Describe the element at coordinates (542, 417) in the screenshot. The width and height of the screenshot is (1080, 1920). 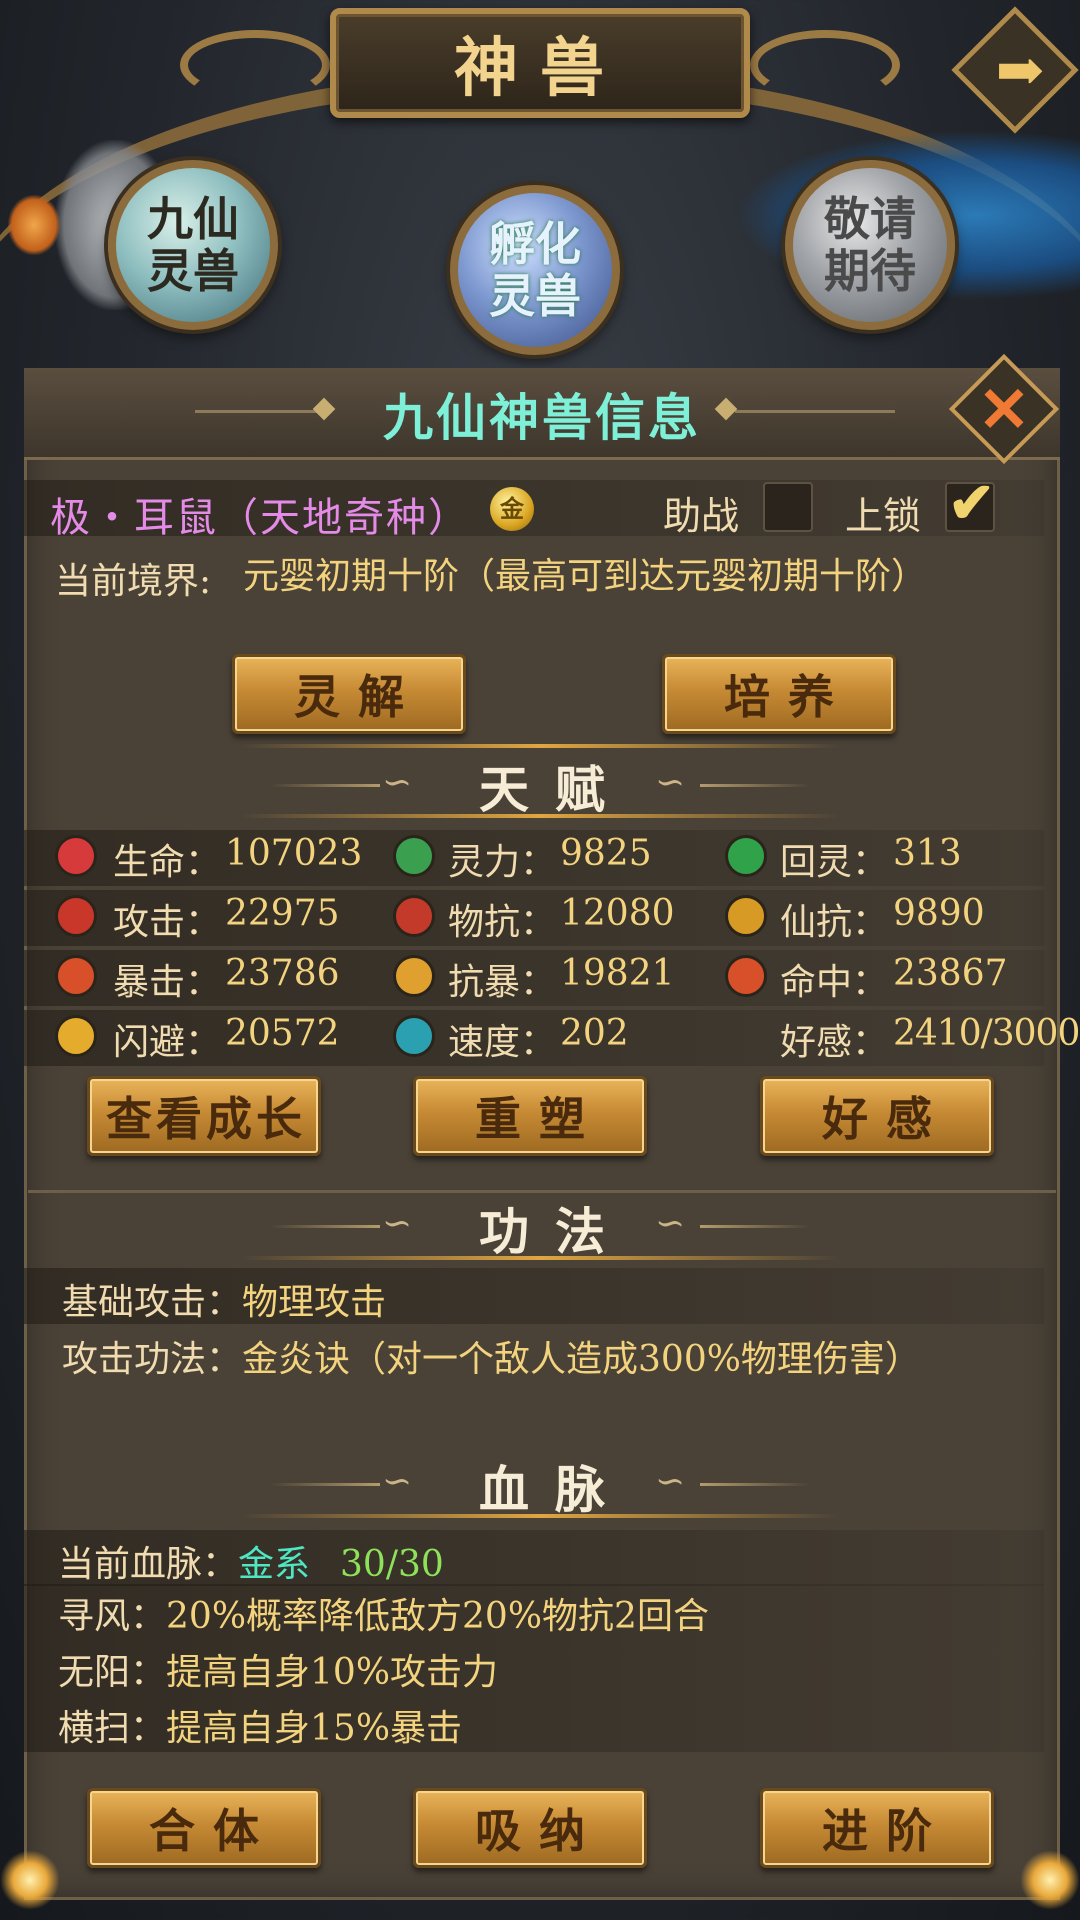
I see `panel-title: 九仙神兽信息` at that location.